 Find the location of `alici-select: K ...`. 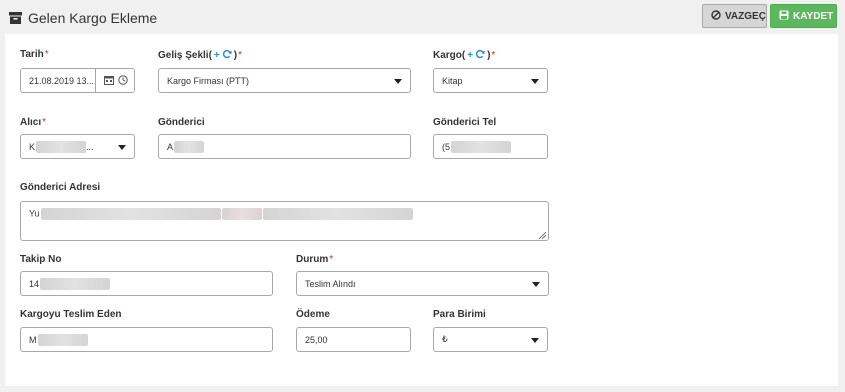

alici-select: K ... is located at coordinates (77, 146).